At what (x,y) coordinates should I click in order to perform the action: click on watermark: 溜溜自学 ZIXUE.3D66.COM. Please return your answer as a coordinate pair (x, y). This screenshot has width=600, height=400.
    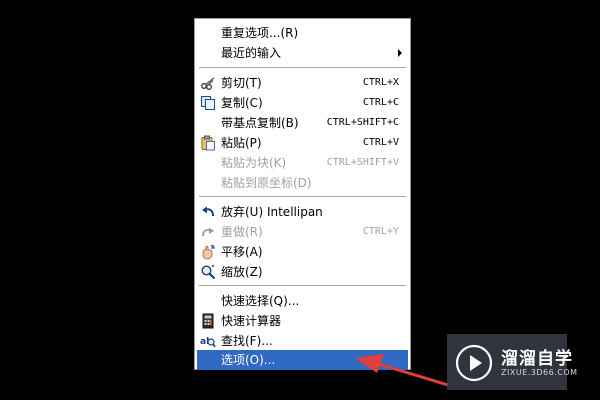
    Looking at the image, I should click on (512, 362).